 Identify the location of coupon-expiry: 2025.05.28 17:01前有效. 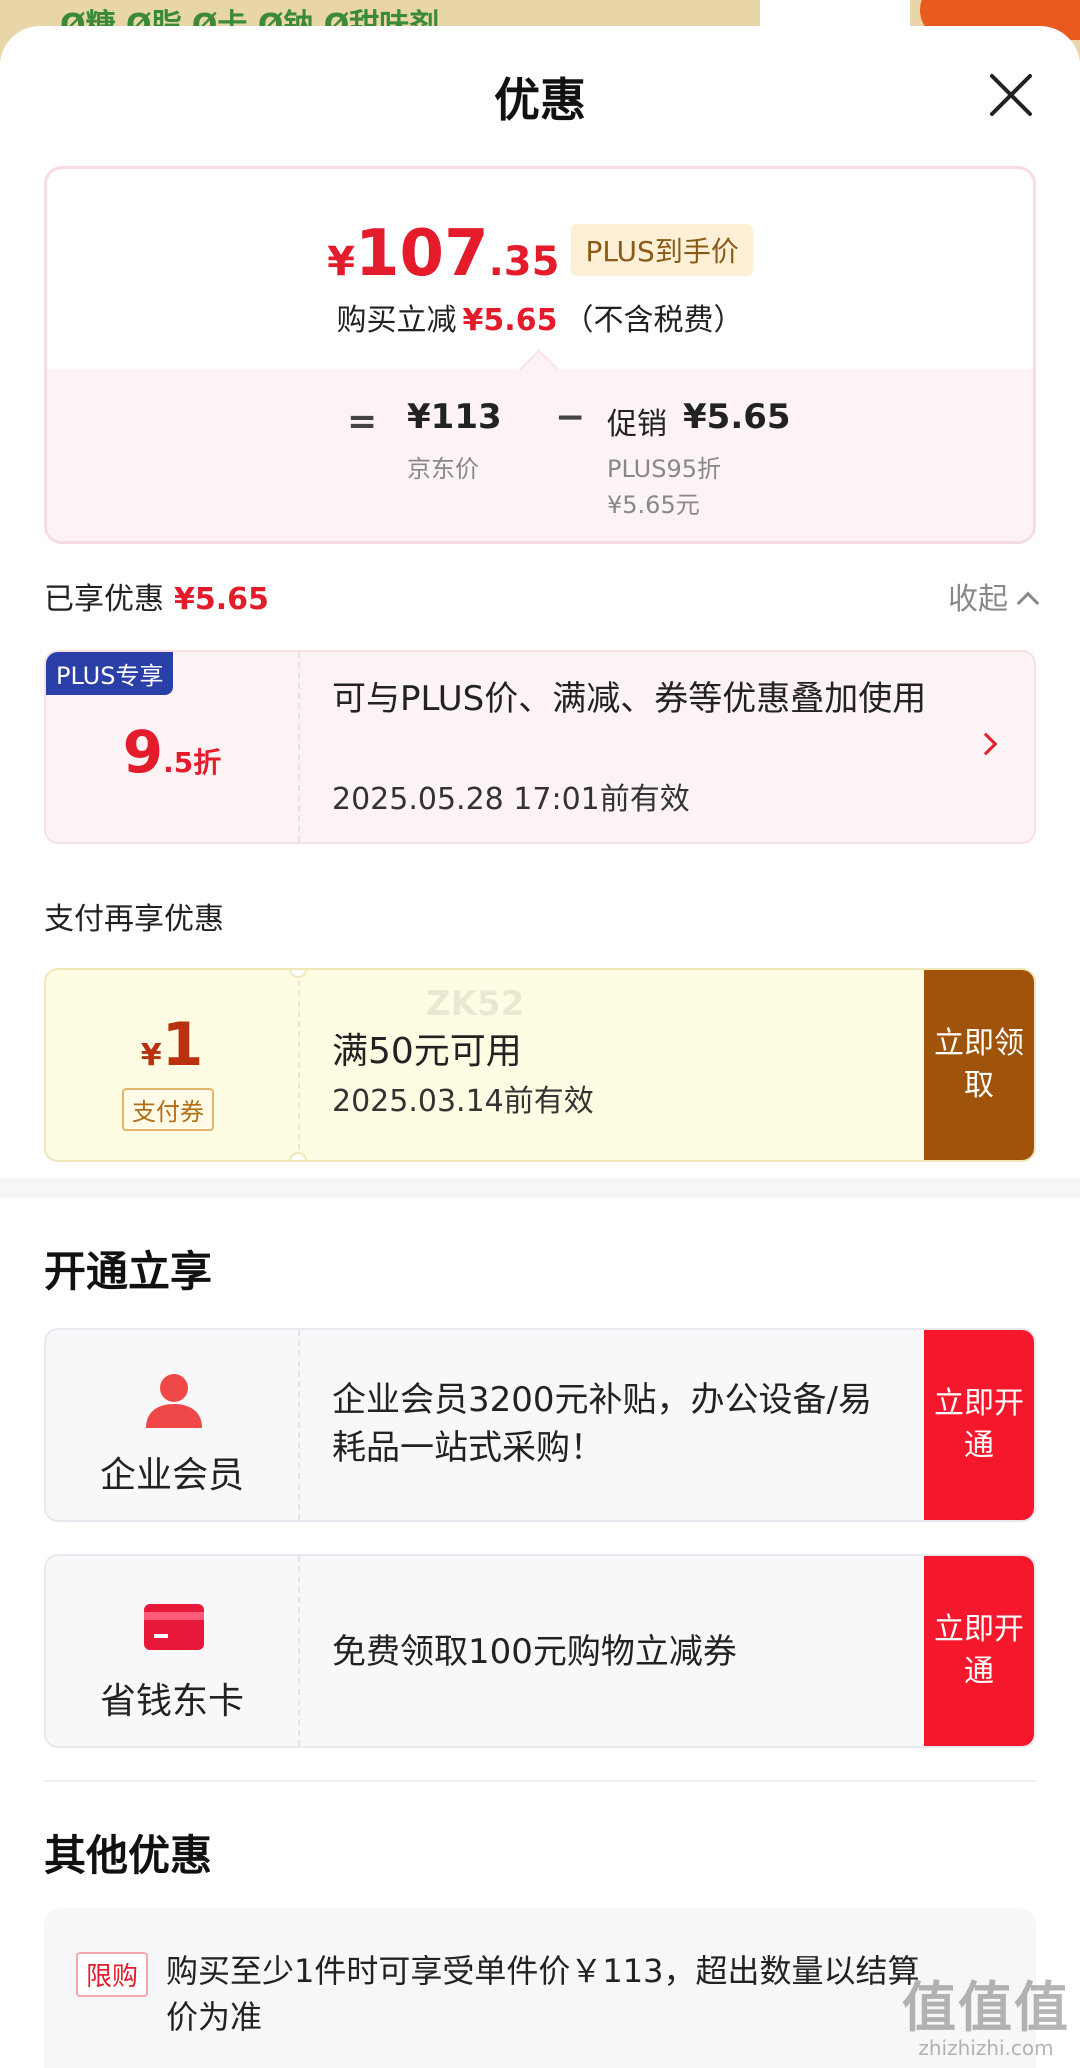
(511, 799).